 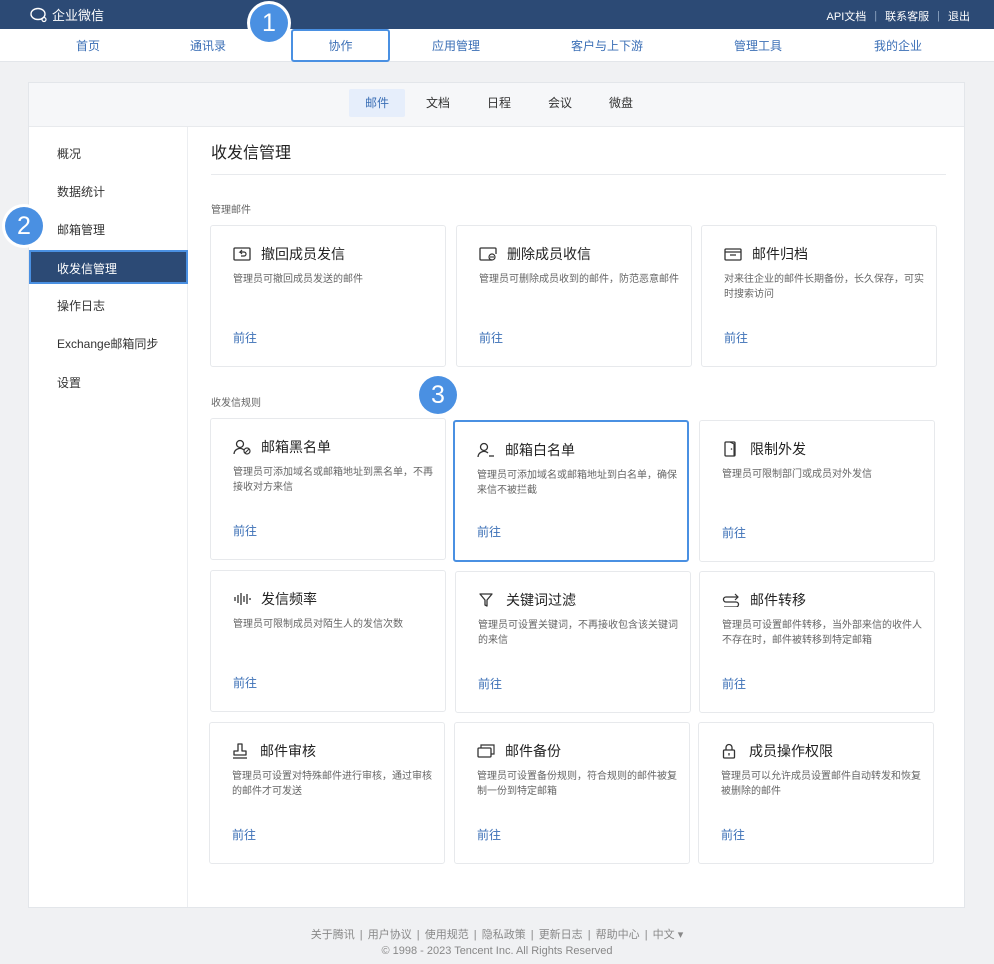 I want to click on footer-link-privacy: 隐私政策, so click(x=504, y=935).